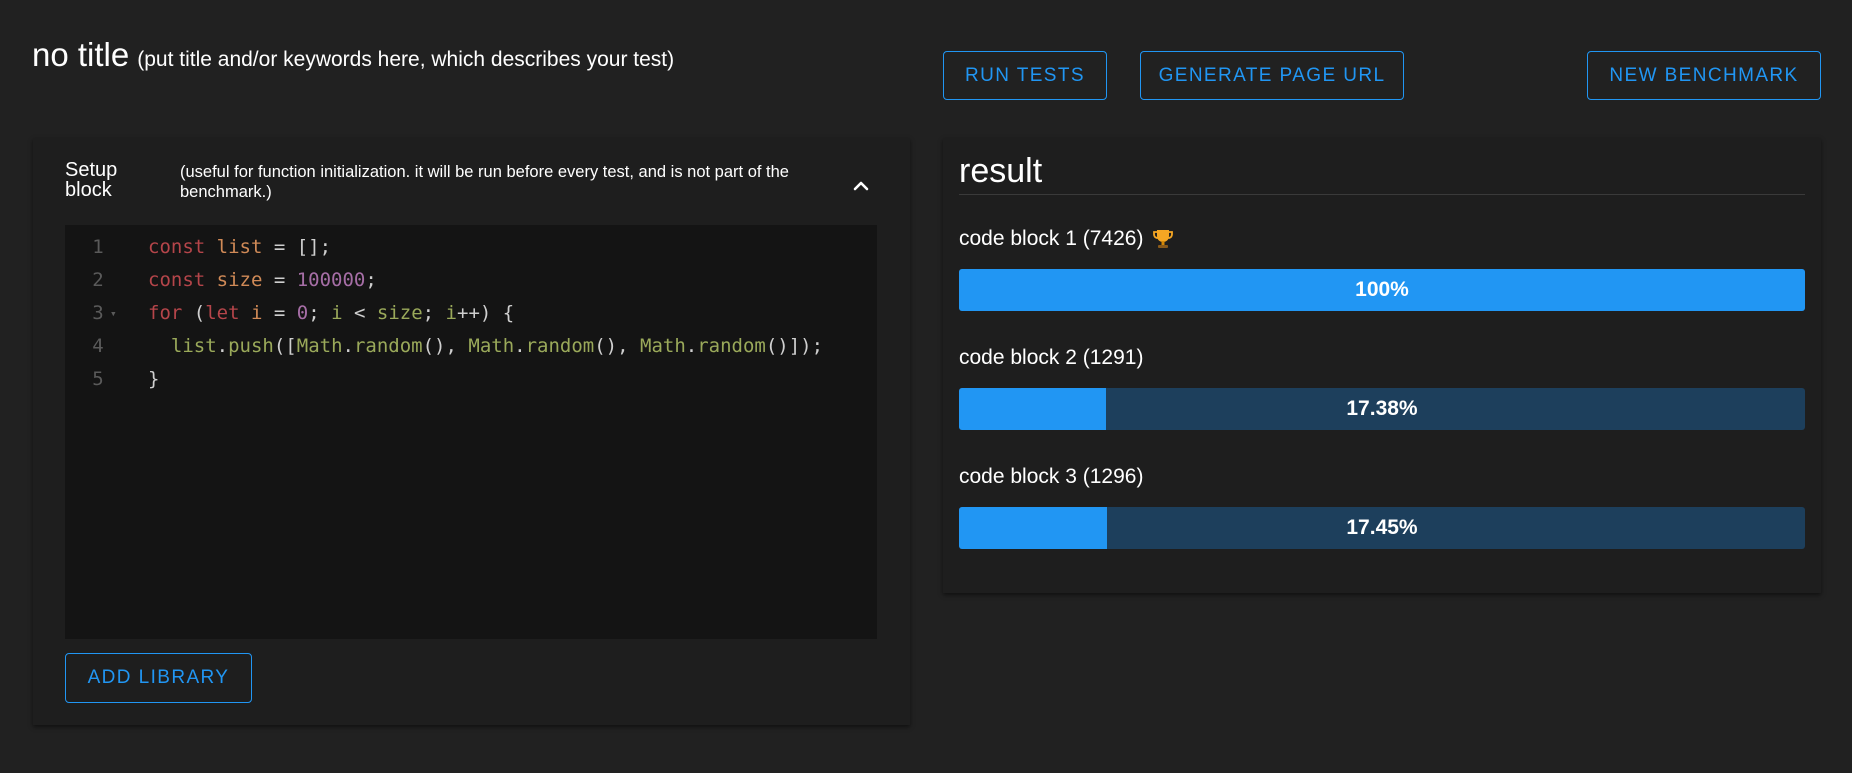 The height and width of the screenshot is (773, 1852). Describe the element at coordinates (194, 313) in the screenshot. I see `code-token: (` at that location.